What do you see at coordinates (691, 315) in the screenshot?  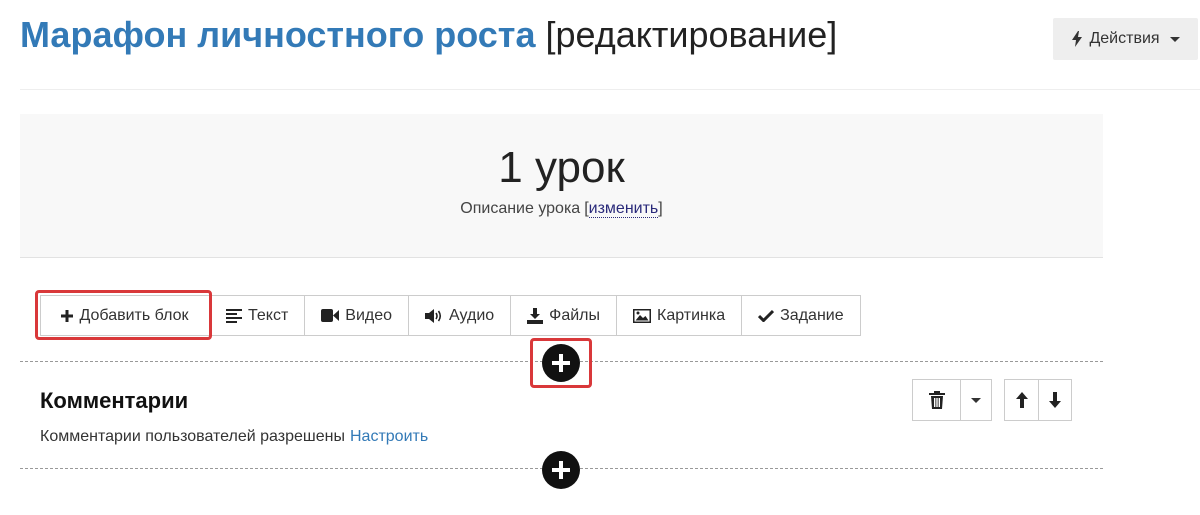 I see `picture-block-label: Картинка` at bounding box center [691, 315].